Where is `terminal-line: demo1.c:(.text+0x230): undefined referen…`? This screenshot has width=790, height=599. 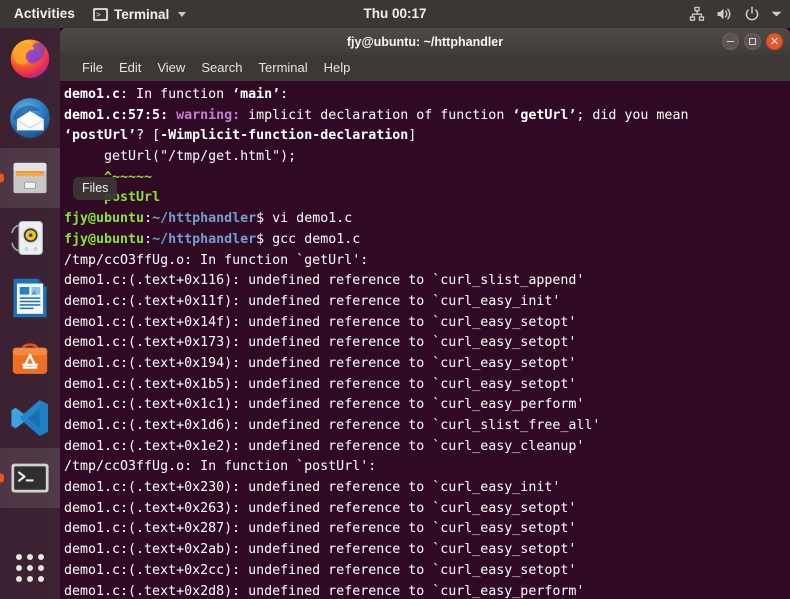 terminal-line: demo1.c:(.text+0x230): undefined referen… is located at coordinates (427, 488).